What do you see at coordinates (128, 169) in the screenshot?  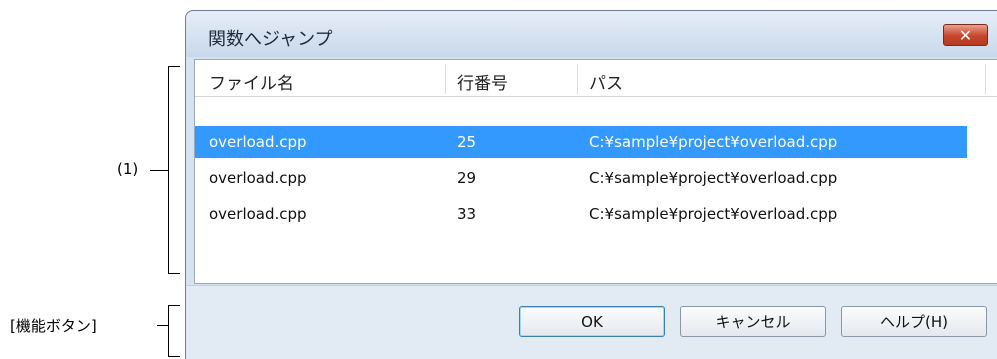 I see `list-annotation-label: (1)` at bounding box center [128, 169].